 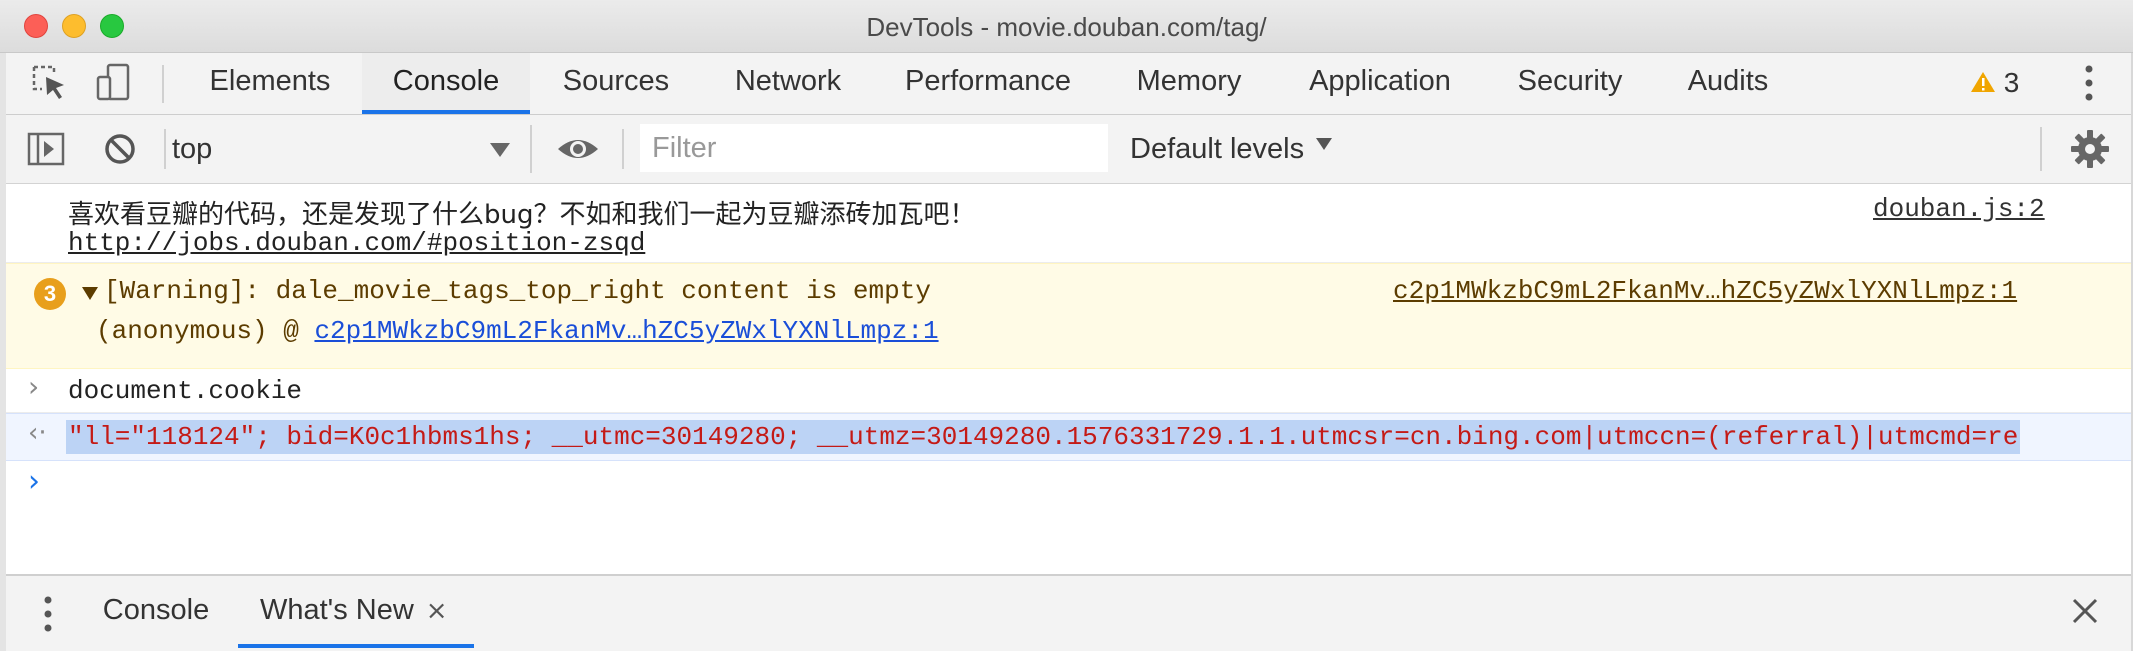 I want to click on tab-console: Console, so click(x=446, y=83).